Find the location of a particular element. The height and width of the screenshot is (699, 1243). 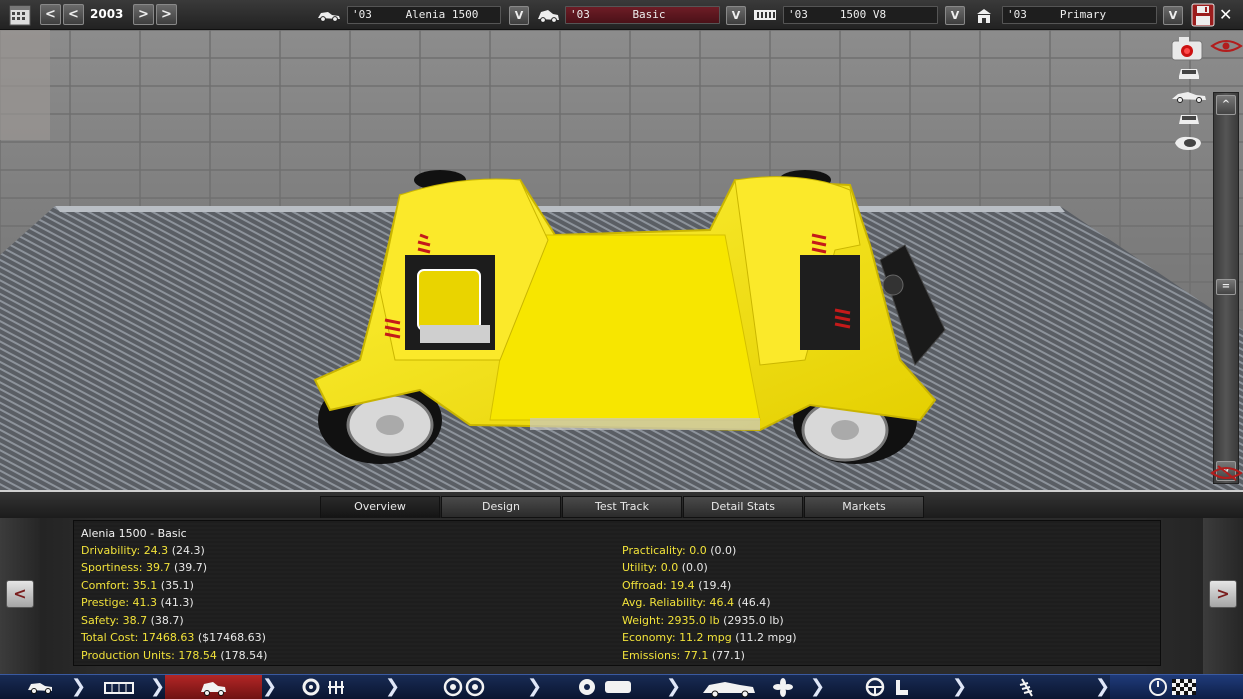

factory-dropdown-button: V is located at coordinates (1173, 15).